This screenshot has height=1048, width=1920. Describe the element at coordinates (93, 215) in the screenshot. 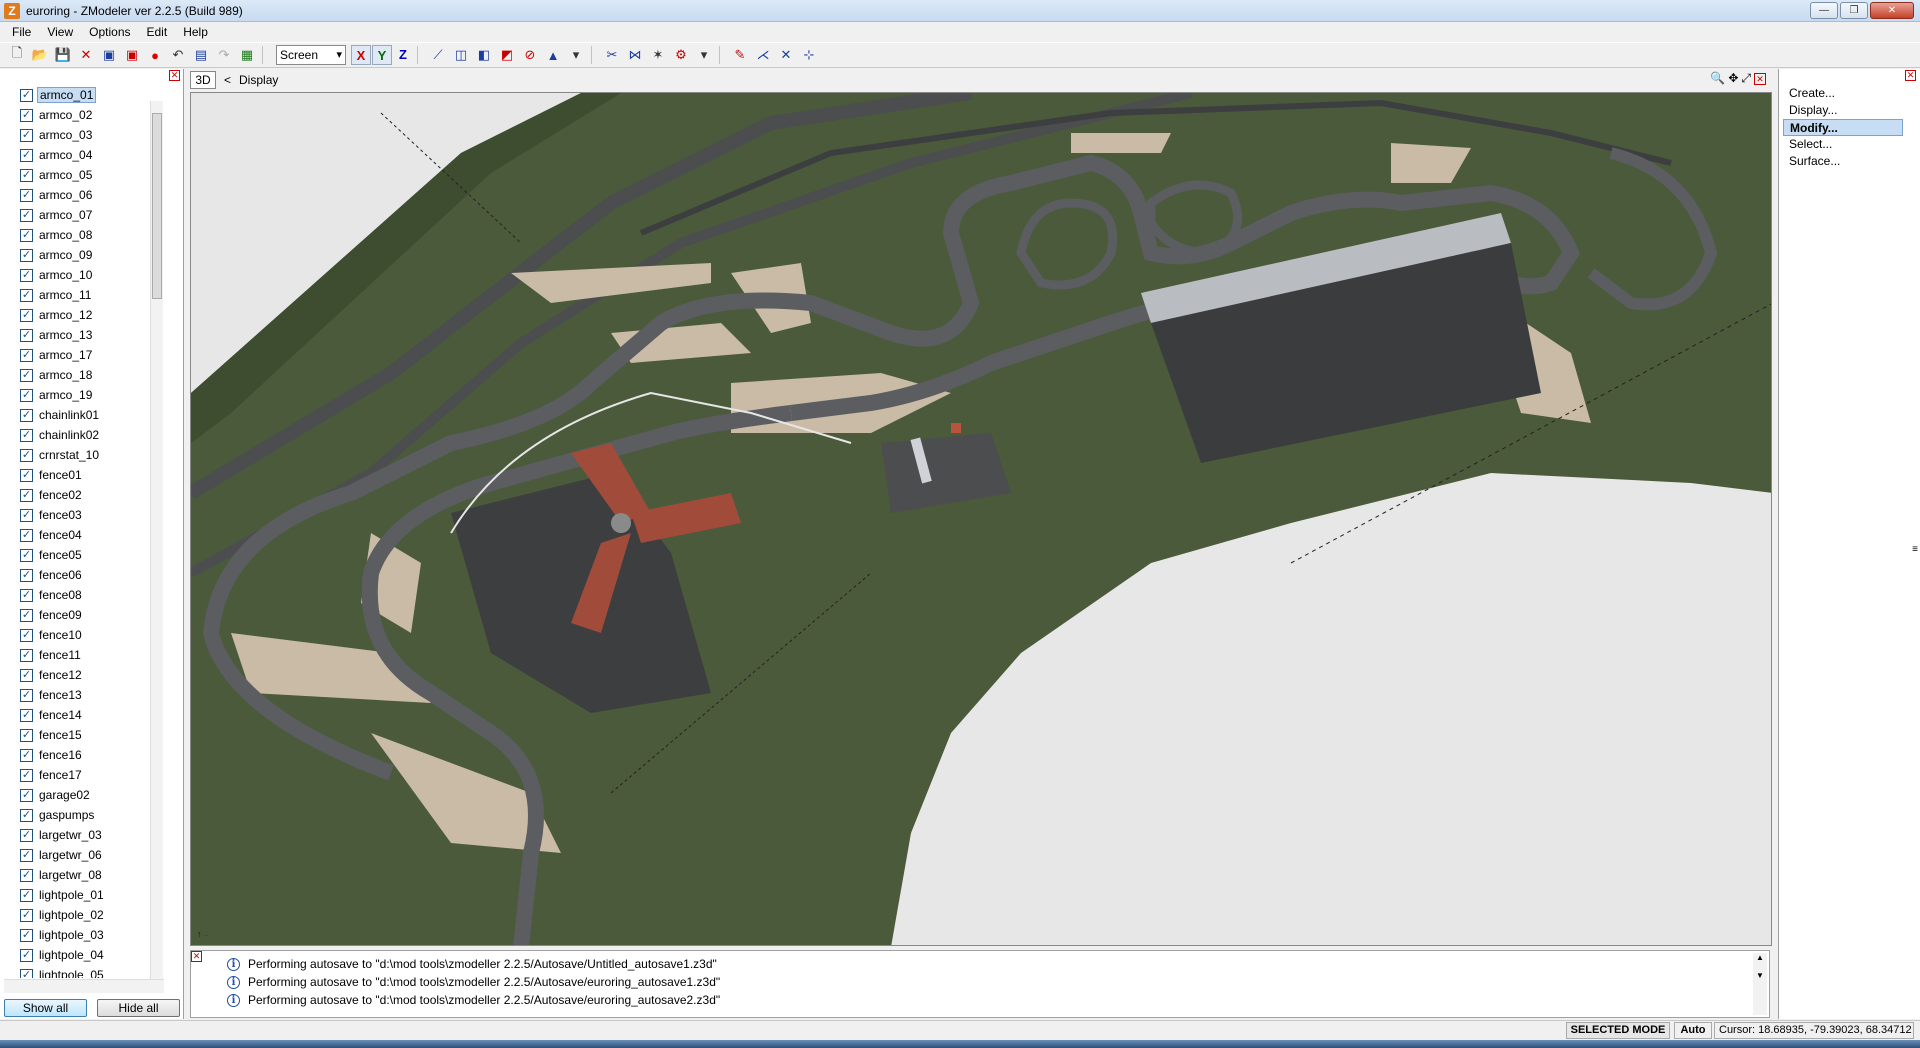

I see `object-list-item: ✓ armco_07` at that location.